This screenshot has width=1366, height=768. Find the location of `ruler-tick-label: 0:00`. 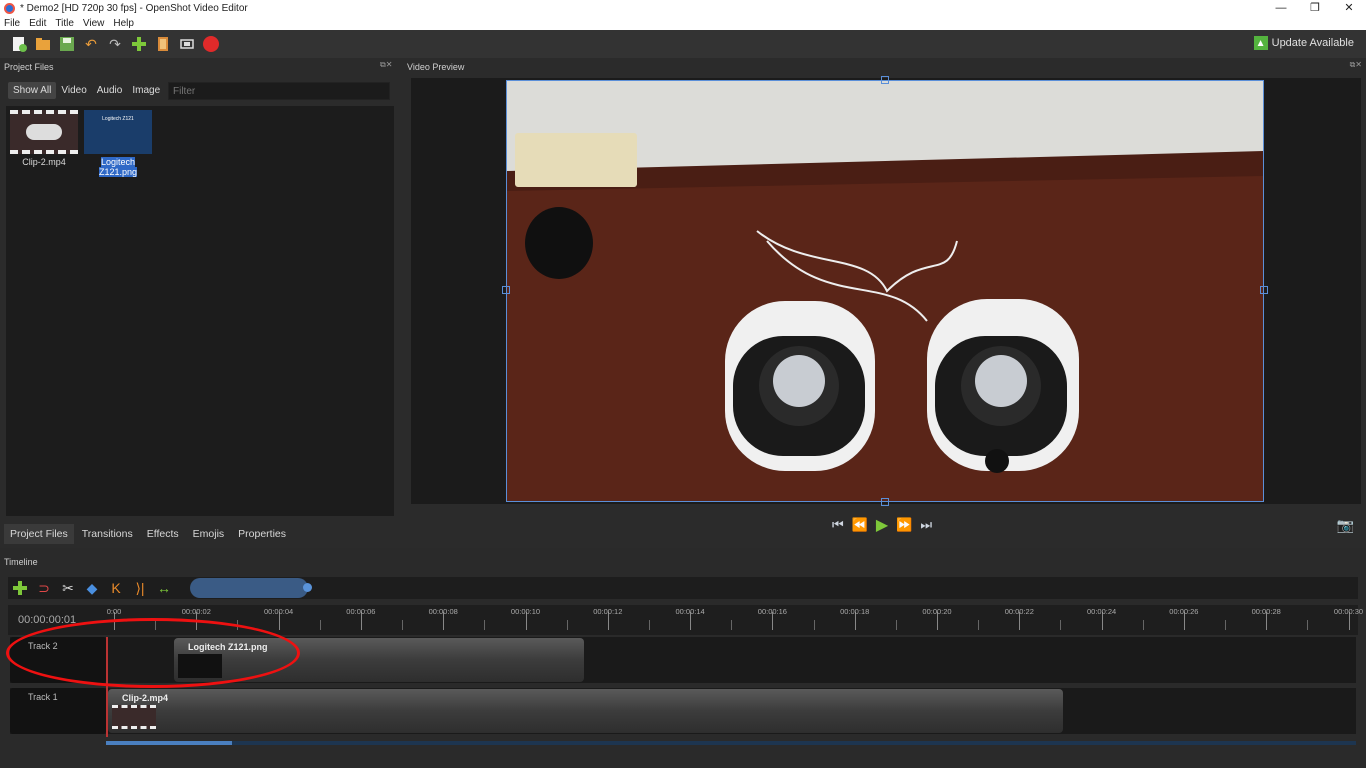

ruler-tick-label: 0:00 is located at coordinates (114, 611).